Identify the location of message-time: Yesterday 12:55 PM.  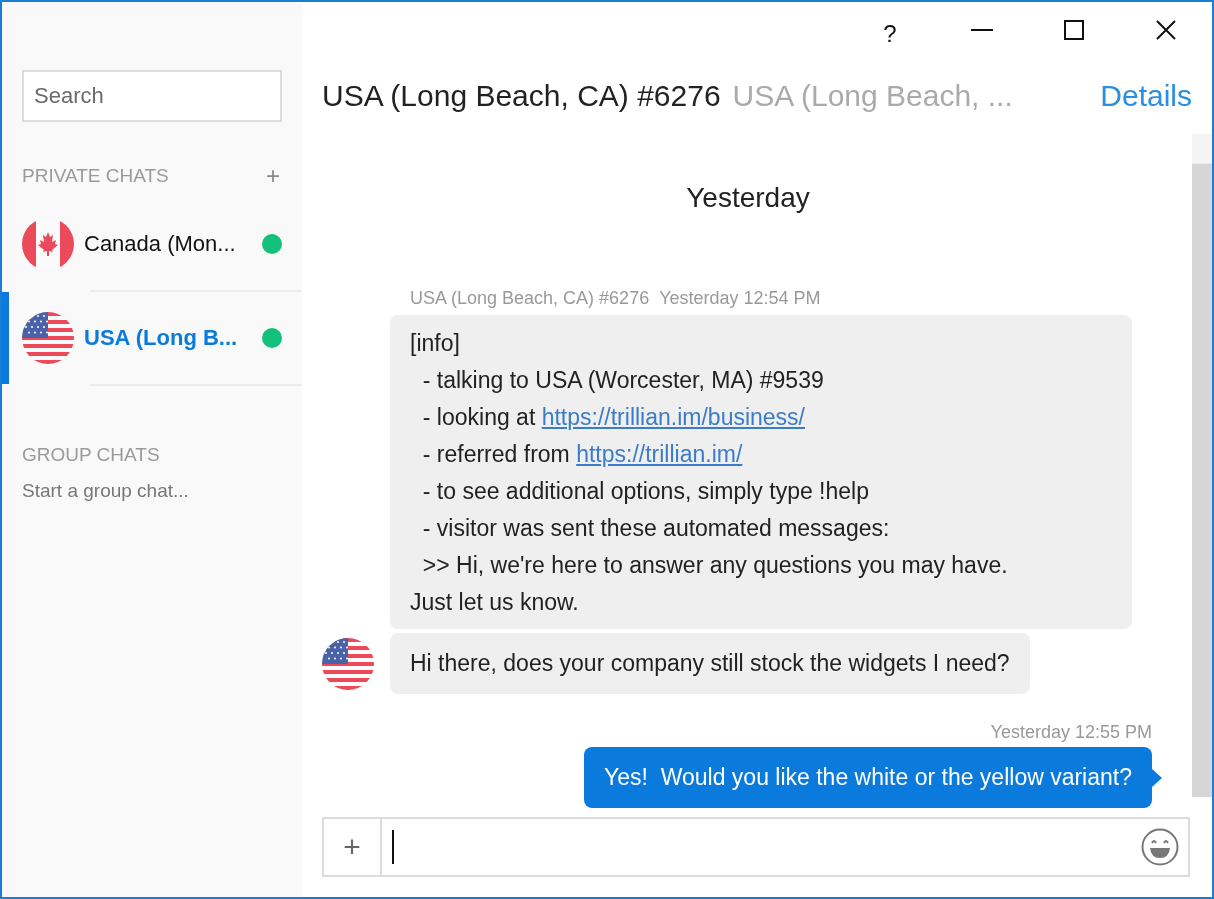
(1071, 732).